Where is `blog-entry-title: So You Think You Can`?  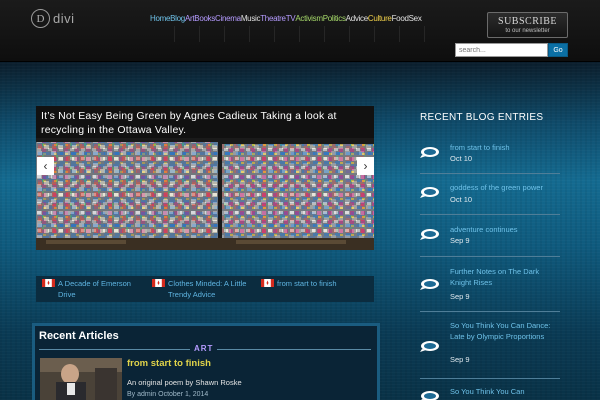
blog-entry-title: So You Think You Can is located at coordinates (505, 391).